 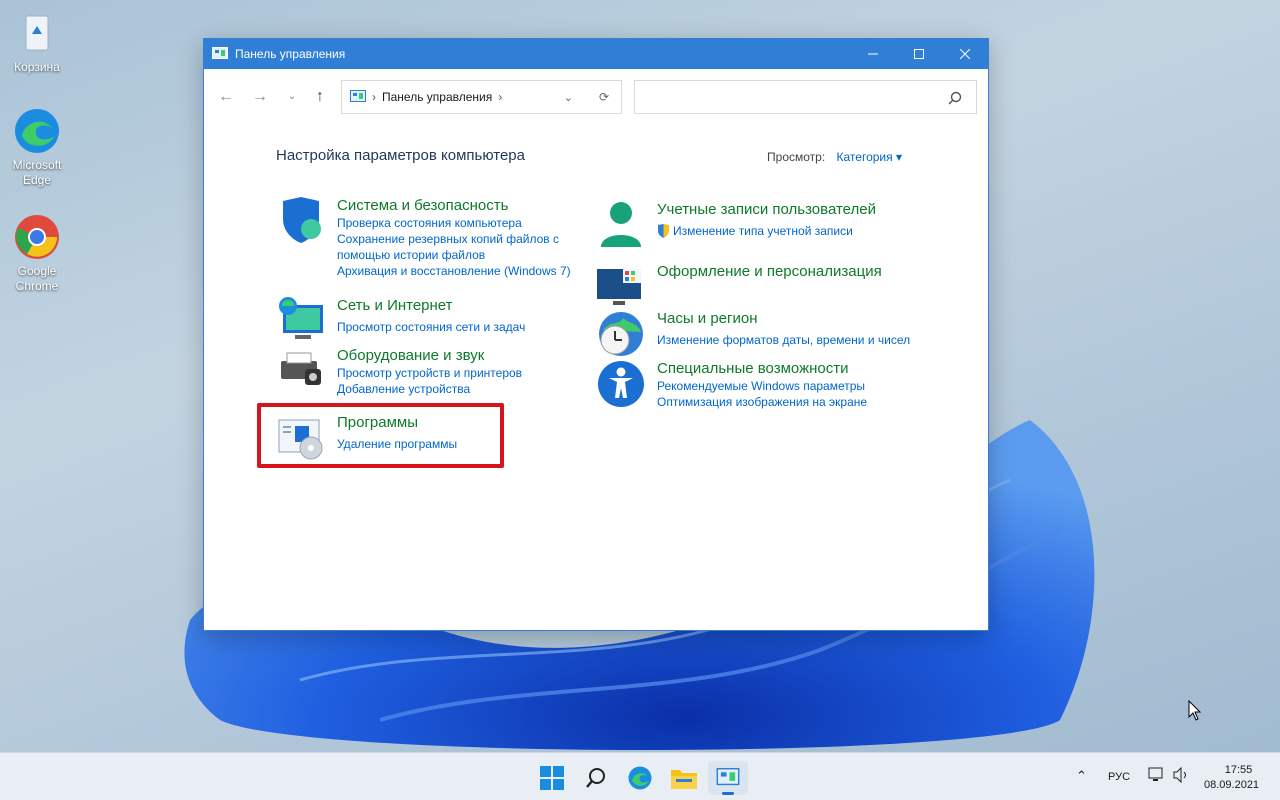 What do you see at coordinates (869, 157) in the screenshot?
I see `view-by-dropdown: Категория ▾` at bounding box center [869, 157].